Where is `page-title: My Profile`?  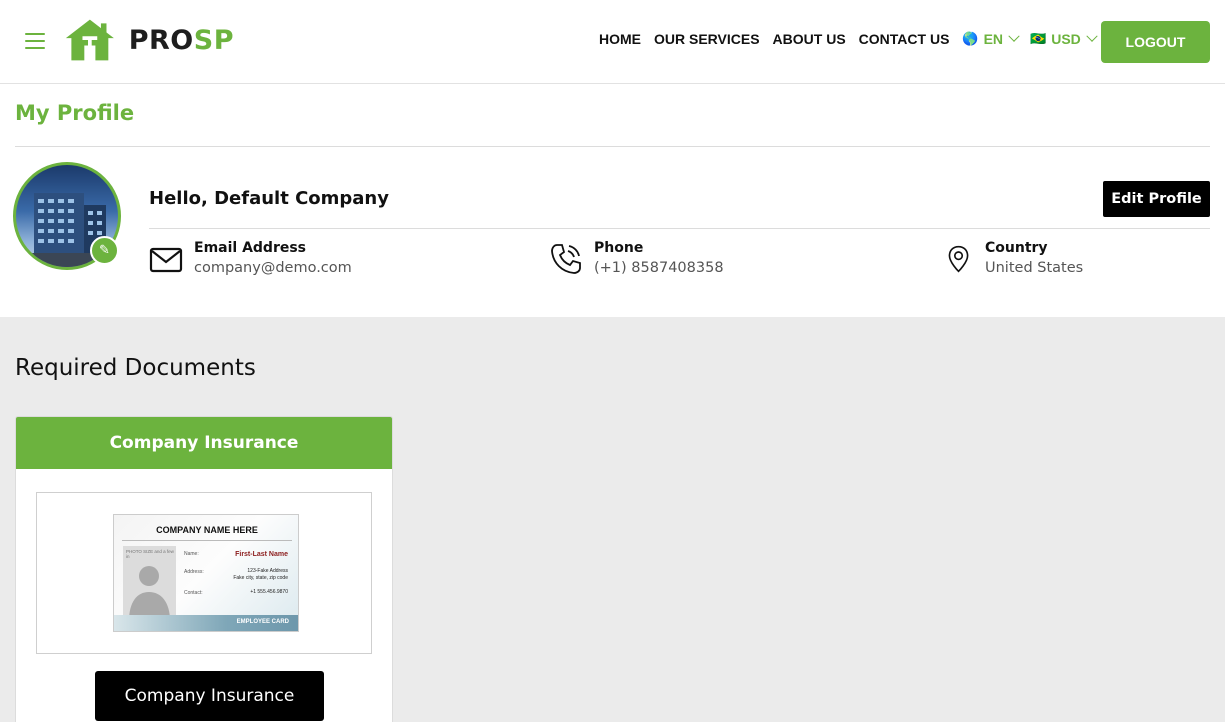 page-title: My Profile is located at coordinates (75, 113).